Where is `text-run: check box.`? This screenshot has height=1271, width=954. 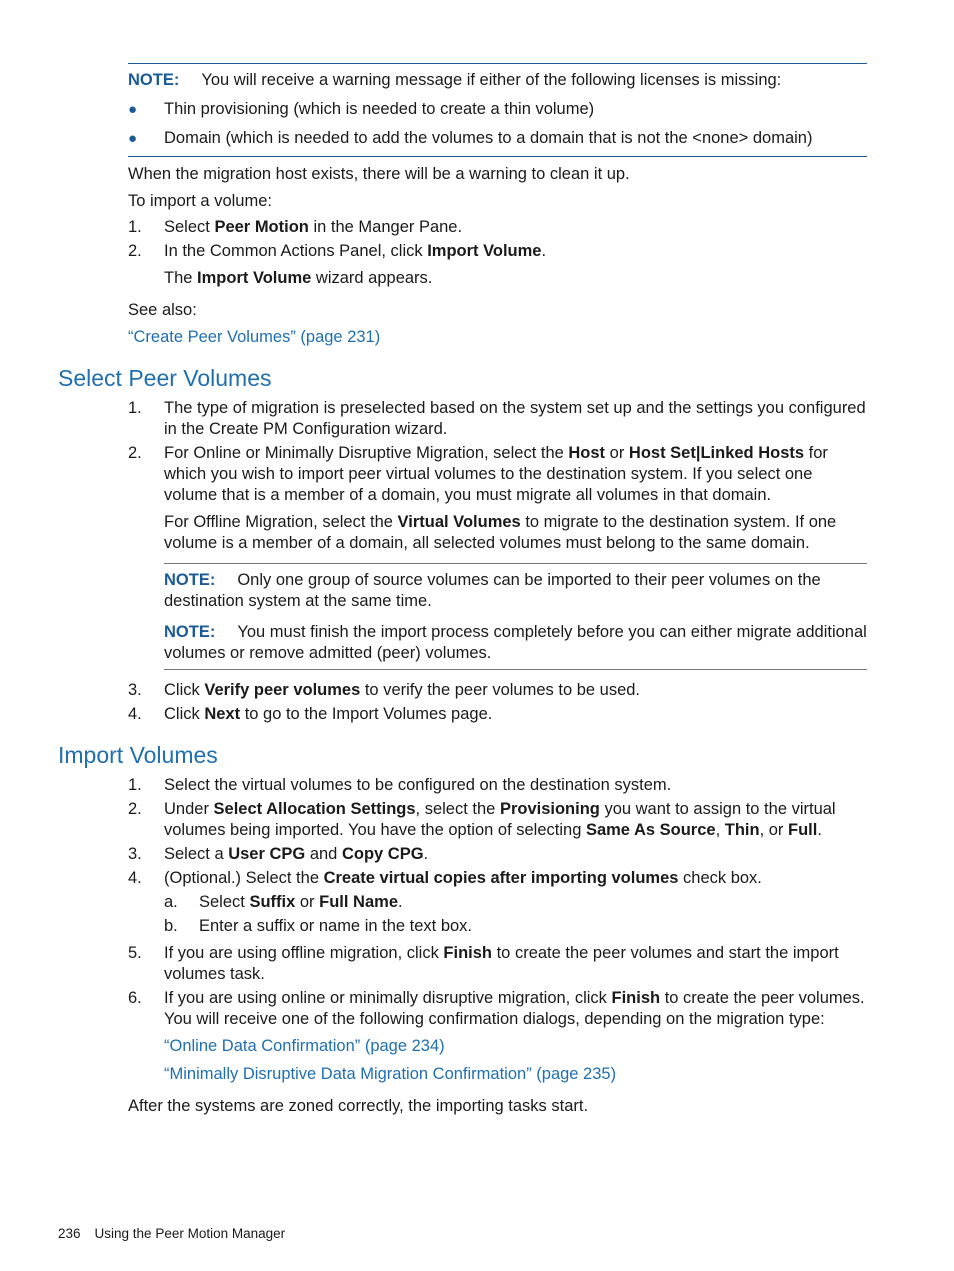
text-run: check box. is located at coordinates (720, 878).